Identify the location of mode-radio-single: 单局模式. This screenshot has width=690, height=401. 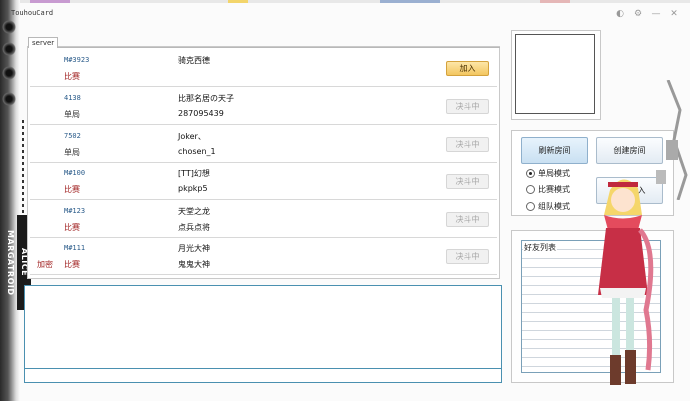
(548, 173).